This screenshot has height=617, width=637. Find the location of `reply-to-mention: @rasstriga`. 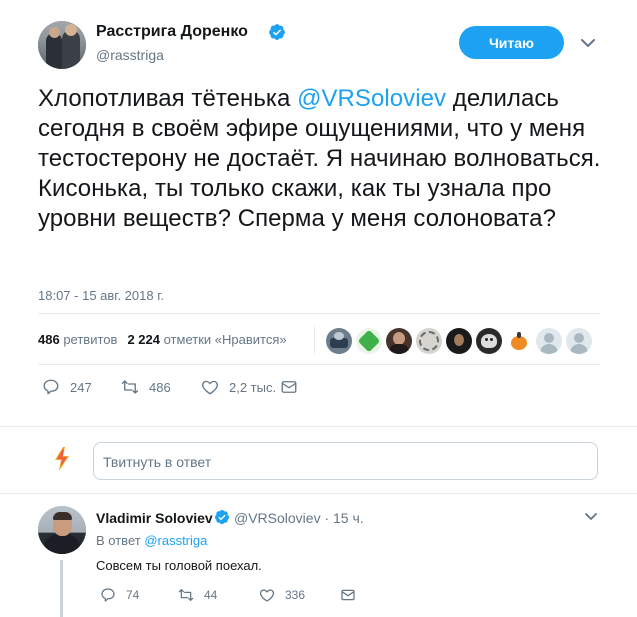

reply-to-mention: @rasstriga is located at coordinates (175, 540).